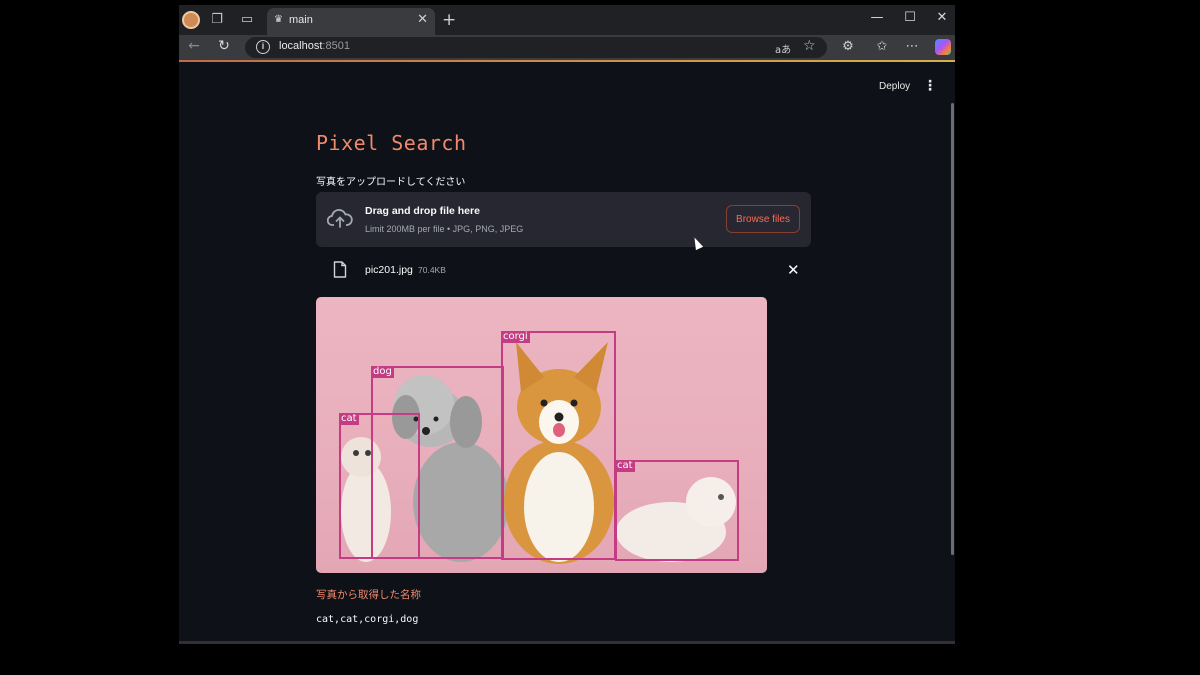  What do you see at coordinates (894, 86) in the screenshot?
I see `deploy-button: Deploy` at bounding box center [894, 86].